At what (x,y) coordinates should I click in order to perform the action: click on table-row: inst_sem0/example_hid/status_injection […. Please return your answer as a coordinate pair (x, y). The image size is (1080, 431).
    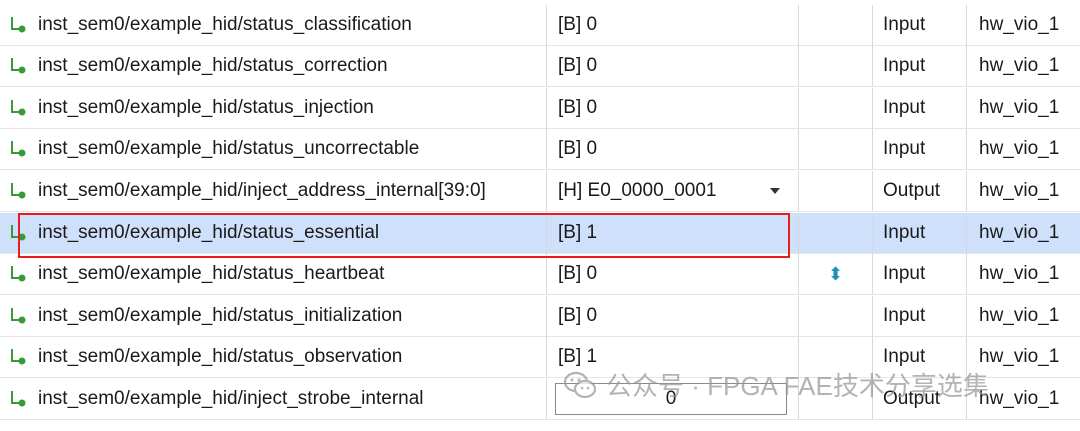
    Looking at the image, I should click on (540, 108).